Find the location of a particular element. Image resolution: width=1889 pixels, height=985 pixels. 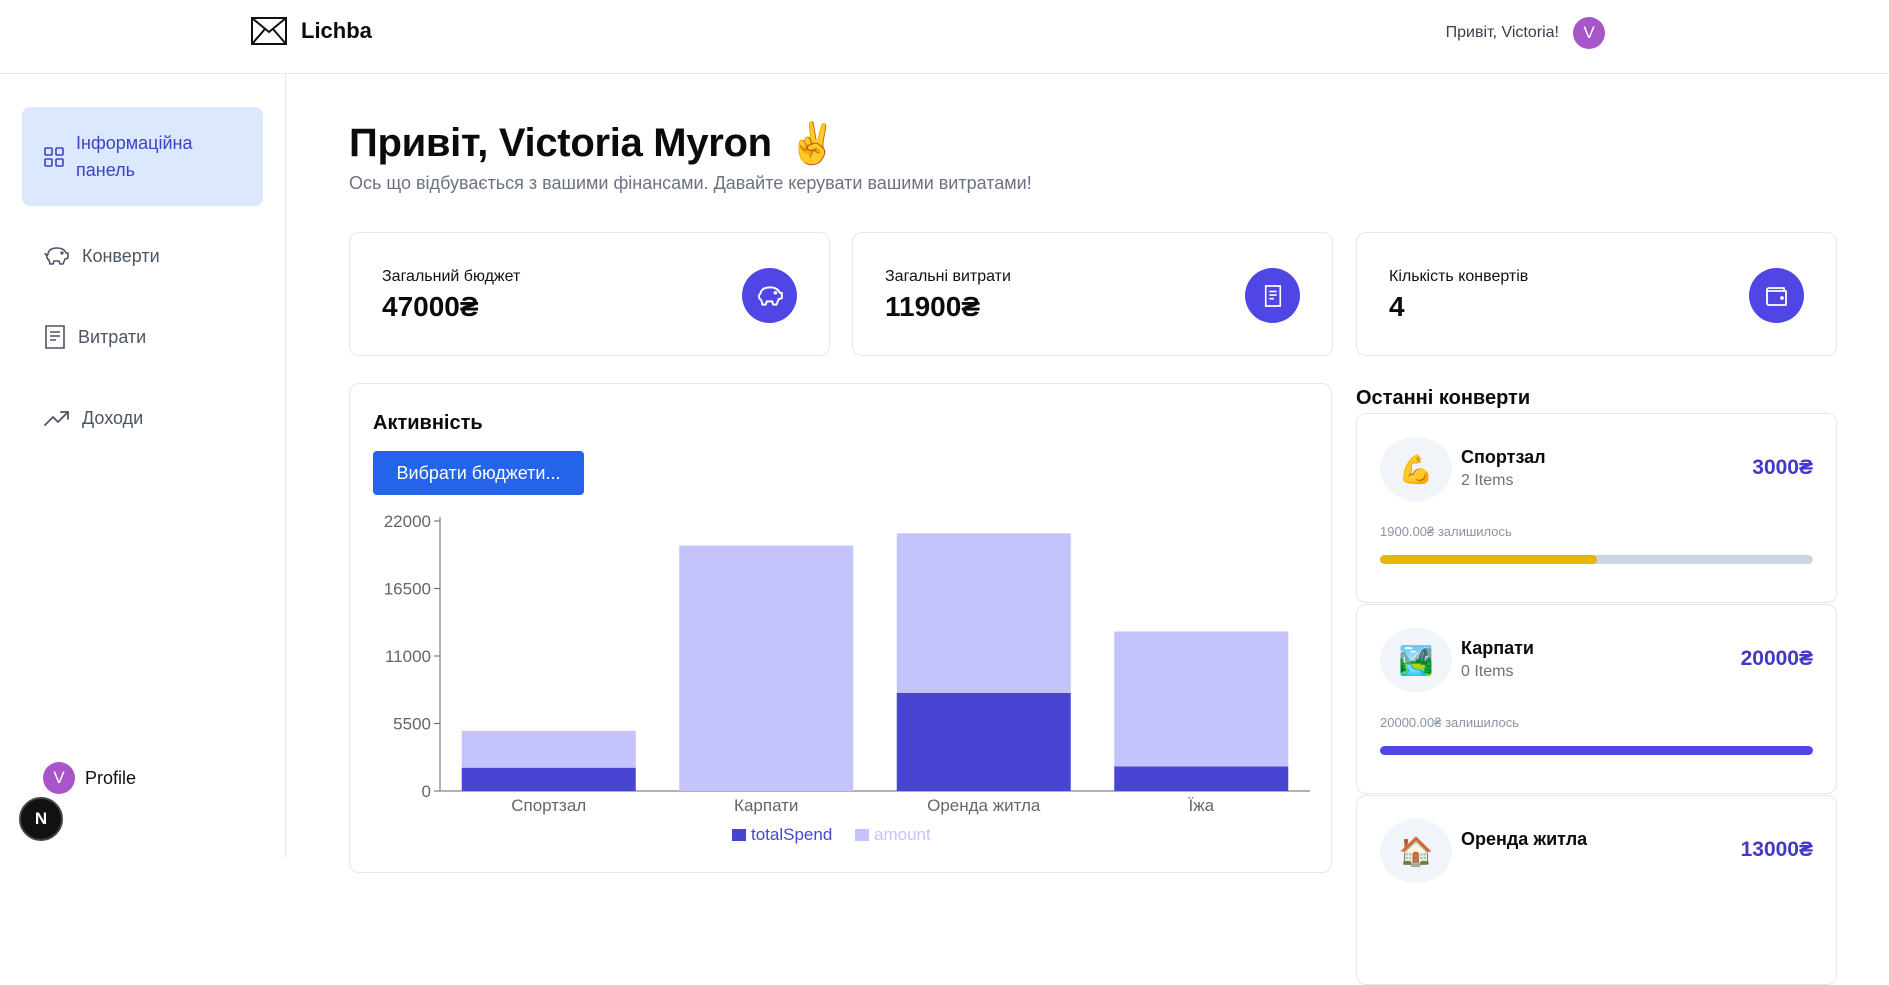

sidebar-item-dashboard: Інформаційна панель is located at coordinates (142, 156).